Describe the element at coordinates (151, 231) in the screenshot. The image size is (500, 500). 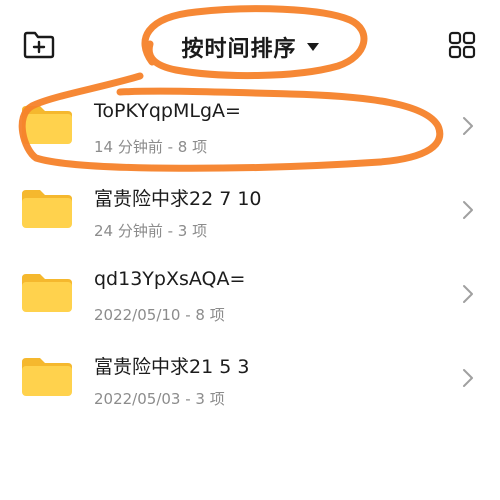
I see `folder-meta: 24 分钟前 - 3 项` at that location.